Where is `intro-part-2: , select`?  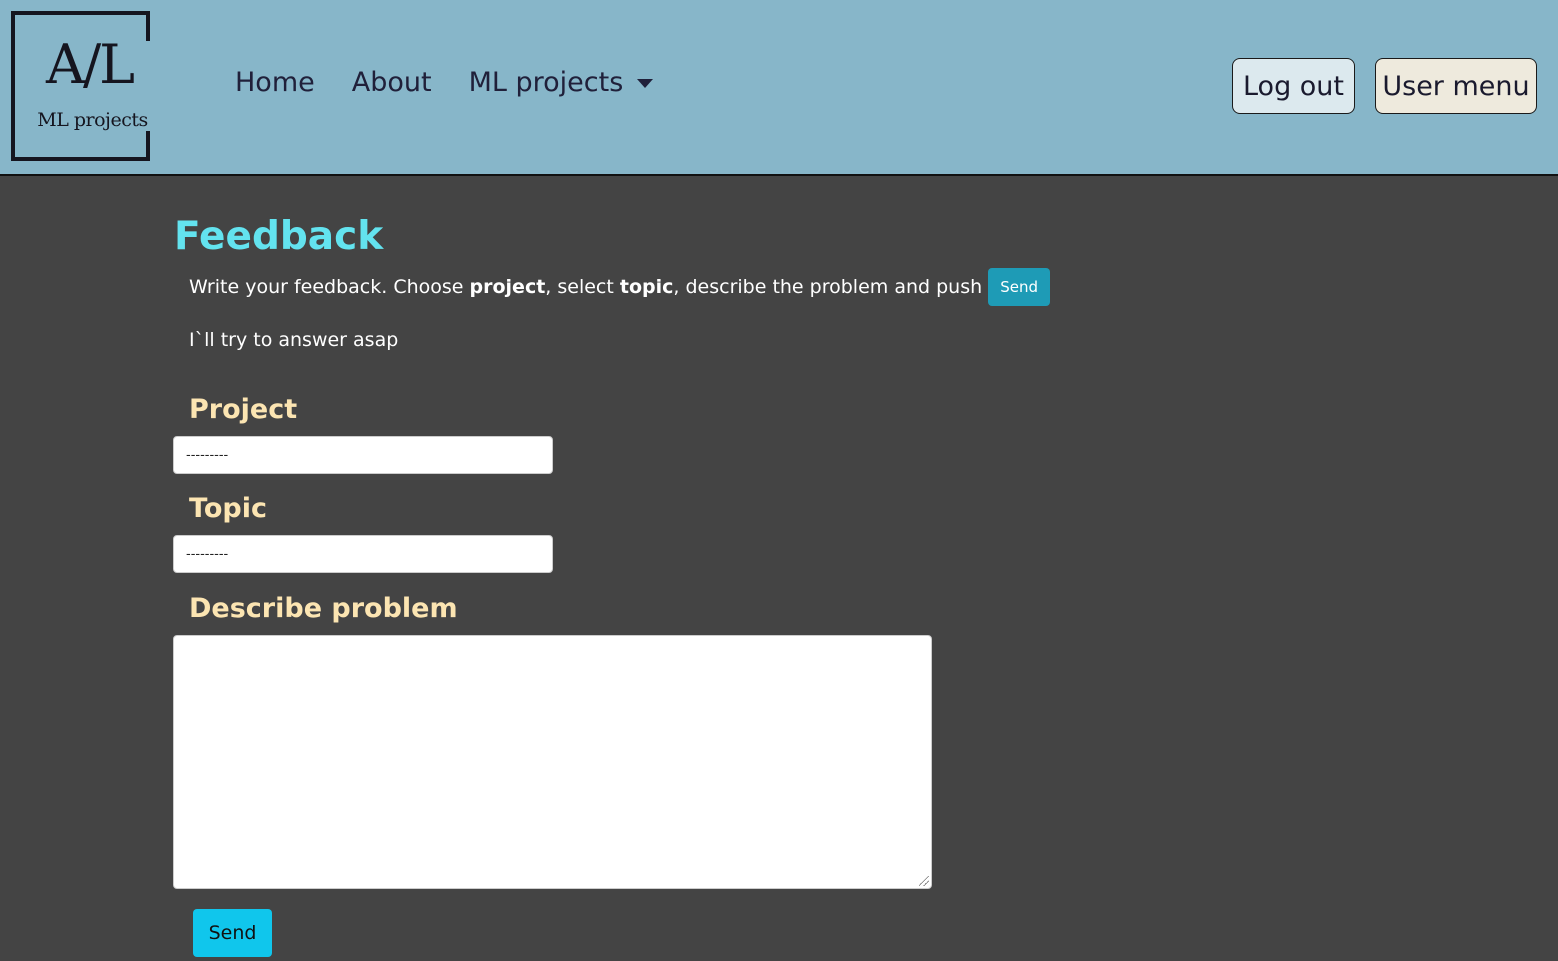
intro-part-2: , select is located at coordinates (582, 287).